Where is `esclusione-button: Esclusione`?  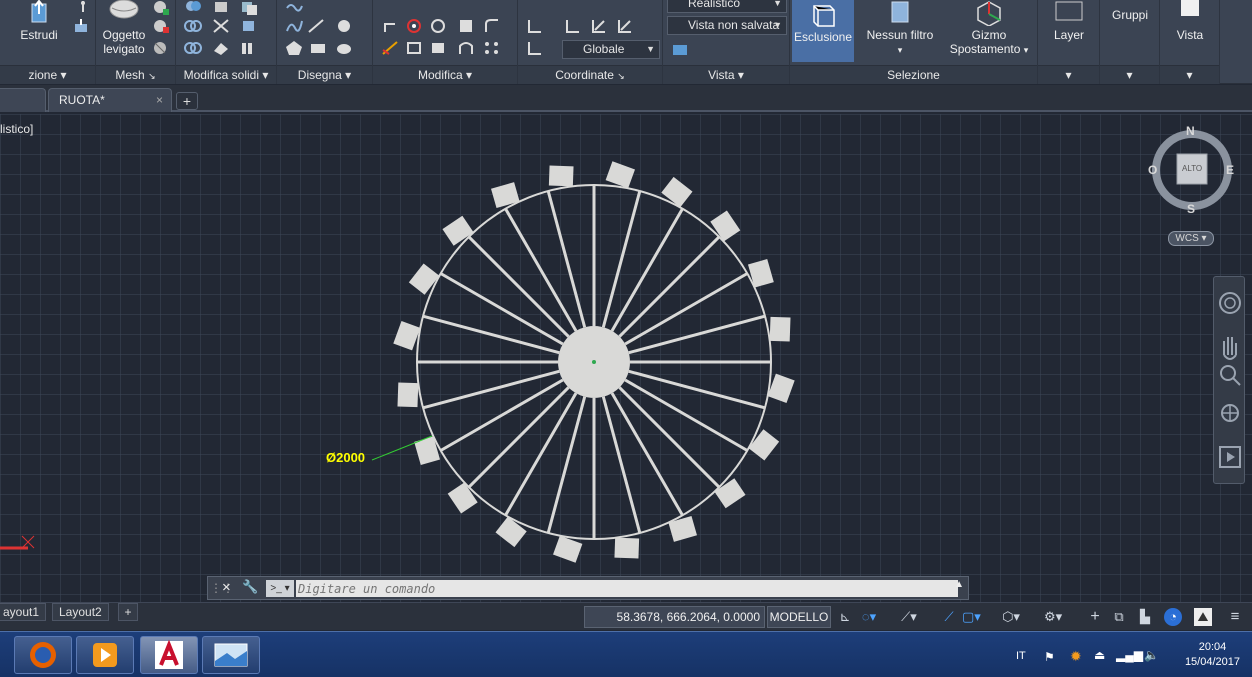 esclusione-button: Esclusione is located at coordinates (823, 31).